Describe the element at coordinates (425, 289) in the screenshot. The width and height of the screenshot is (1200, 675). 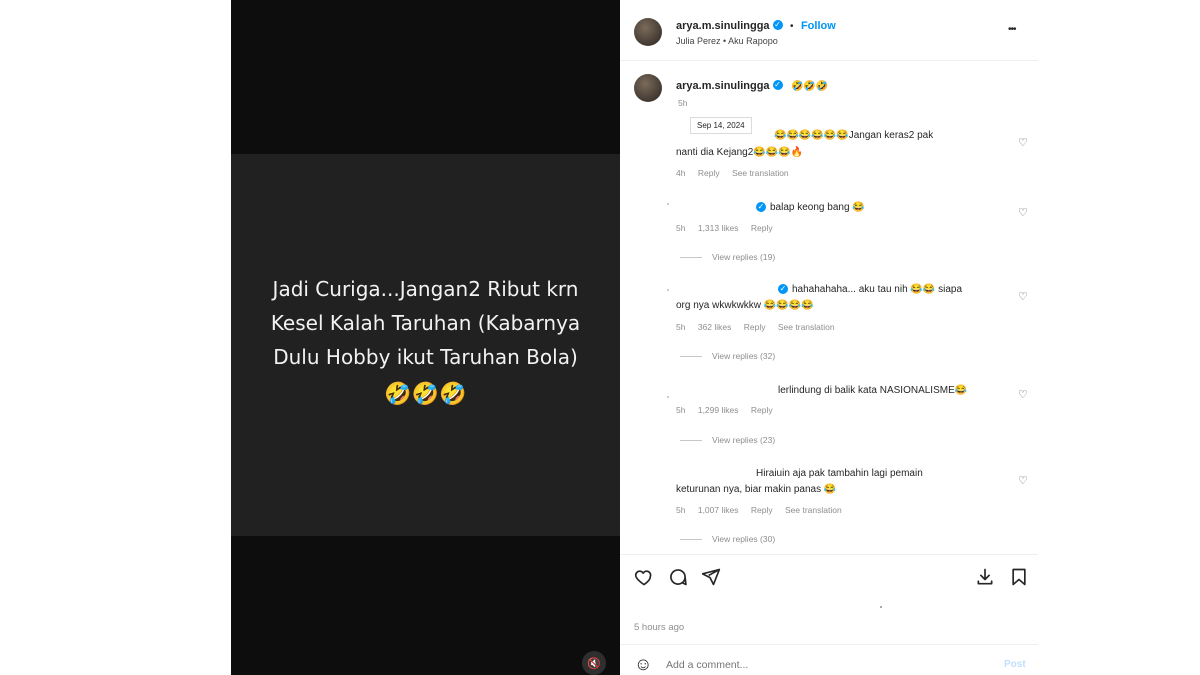
I see `caption-line-1: Jadi Curiga...Jangan2 Ribut krn` at that location.